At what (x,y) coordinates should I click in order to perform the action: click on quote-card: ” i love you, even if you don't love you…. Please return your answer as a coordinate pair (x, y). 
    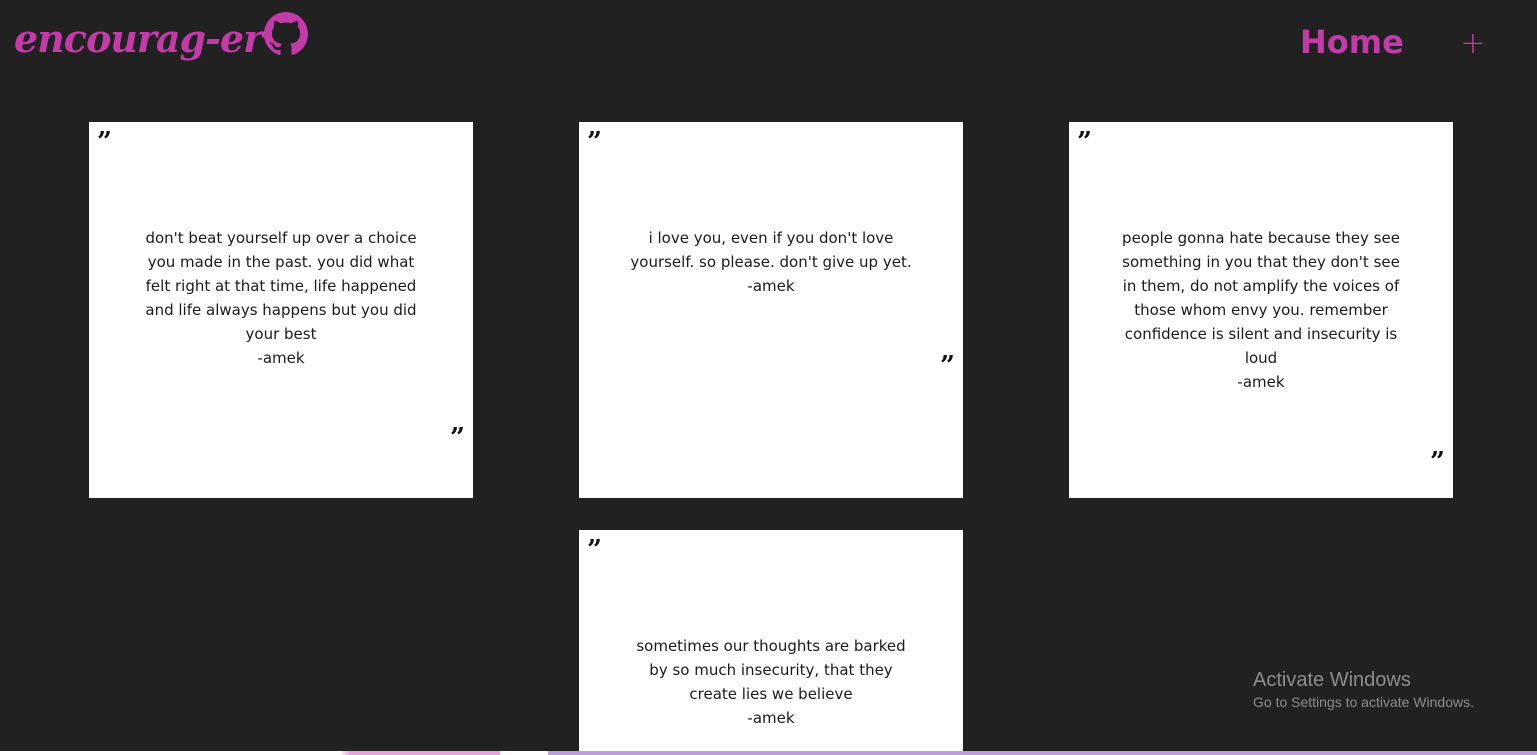
    Looking at the image, I should click on (771, 310).